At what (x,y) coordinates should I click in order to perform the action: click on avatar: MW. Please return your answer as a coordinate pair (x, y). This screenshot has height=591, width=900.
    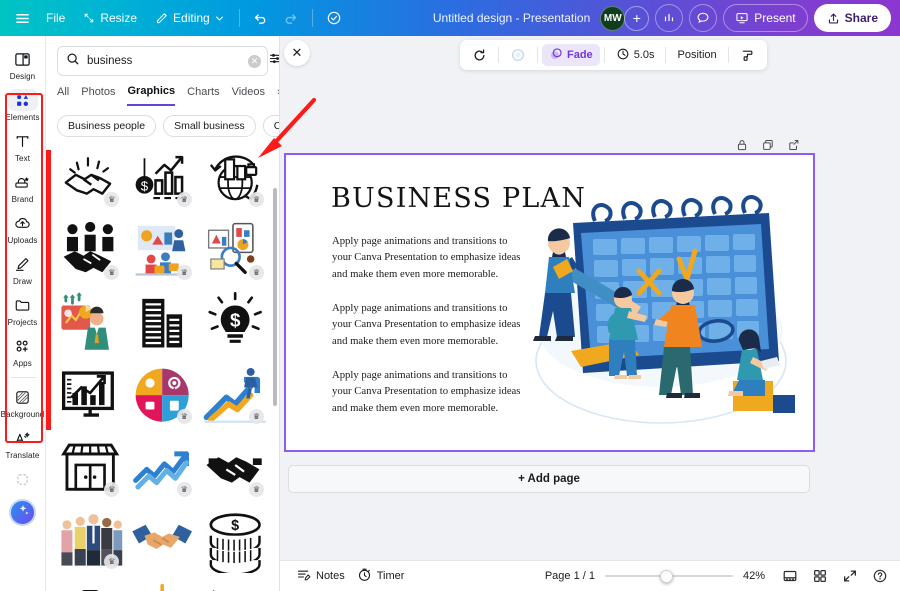
    Looking at the image, I should click on (613, 18).